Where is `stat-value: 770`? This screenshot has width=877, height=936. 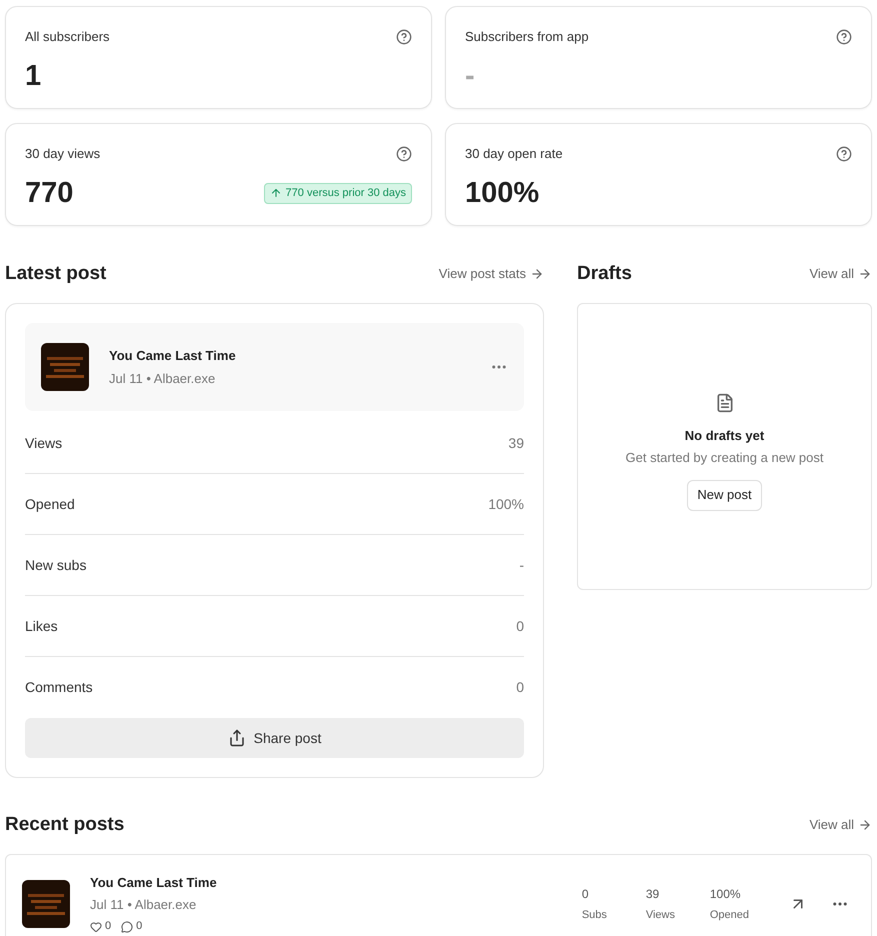
stat-value: 770 is located at coordinates (49, 193).